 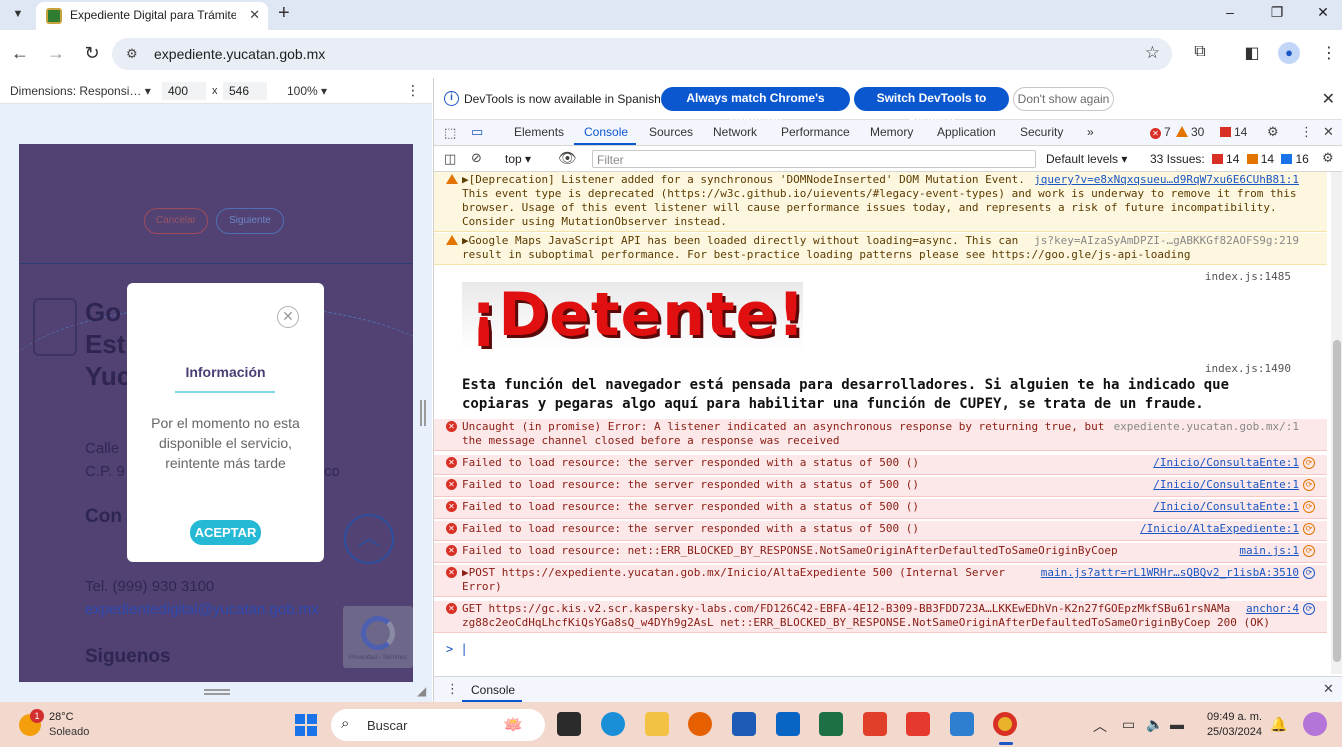 I want to click on console-scrollbar, so click(x=1336, y=423).